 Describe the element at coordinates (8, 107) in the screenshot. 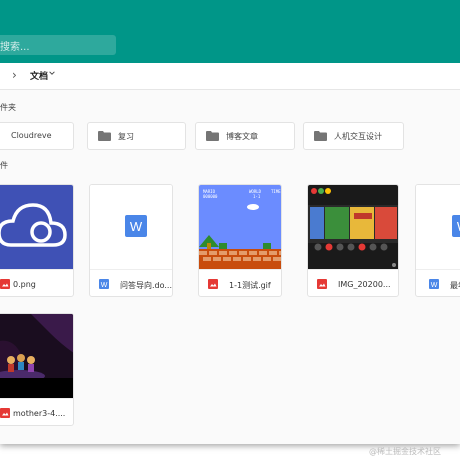

I see `folders-section-label: 件夹` at that location.